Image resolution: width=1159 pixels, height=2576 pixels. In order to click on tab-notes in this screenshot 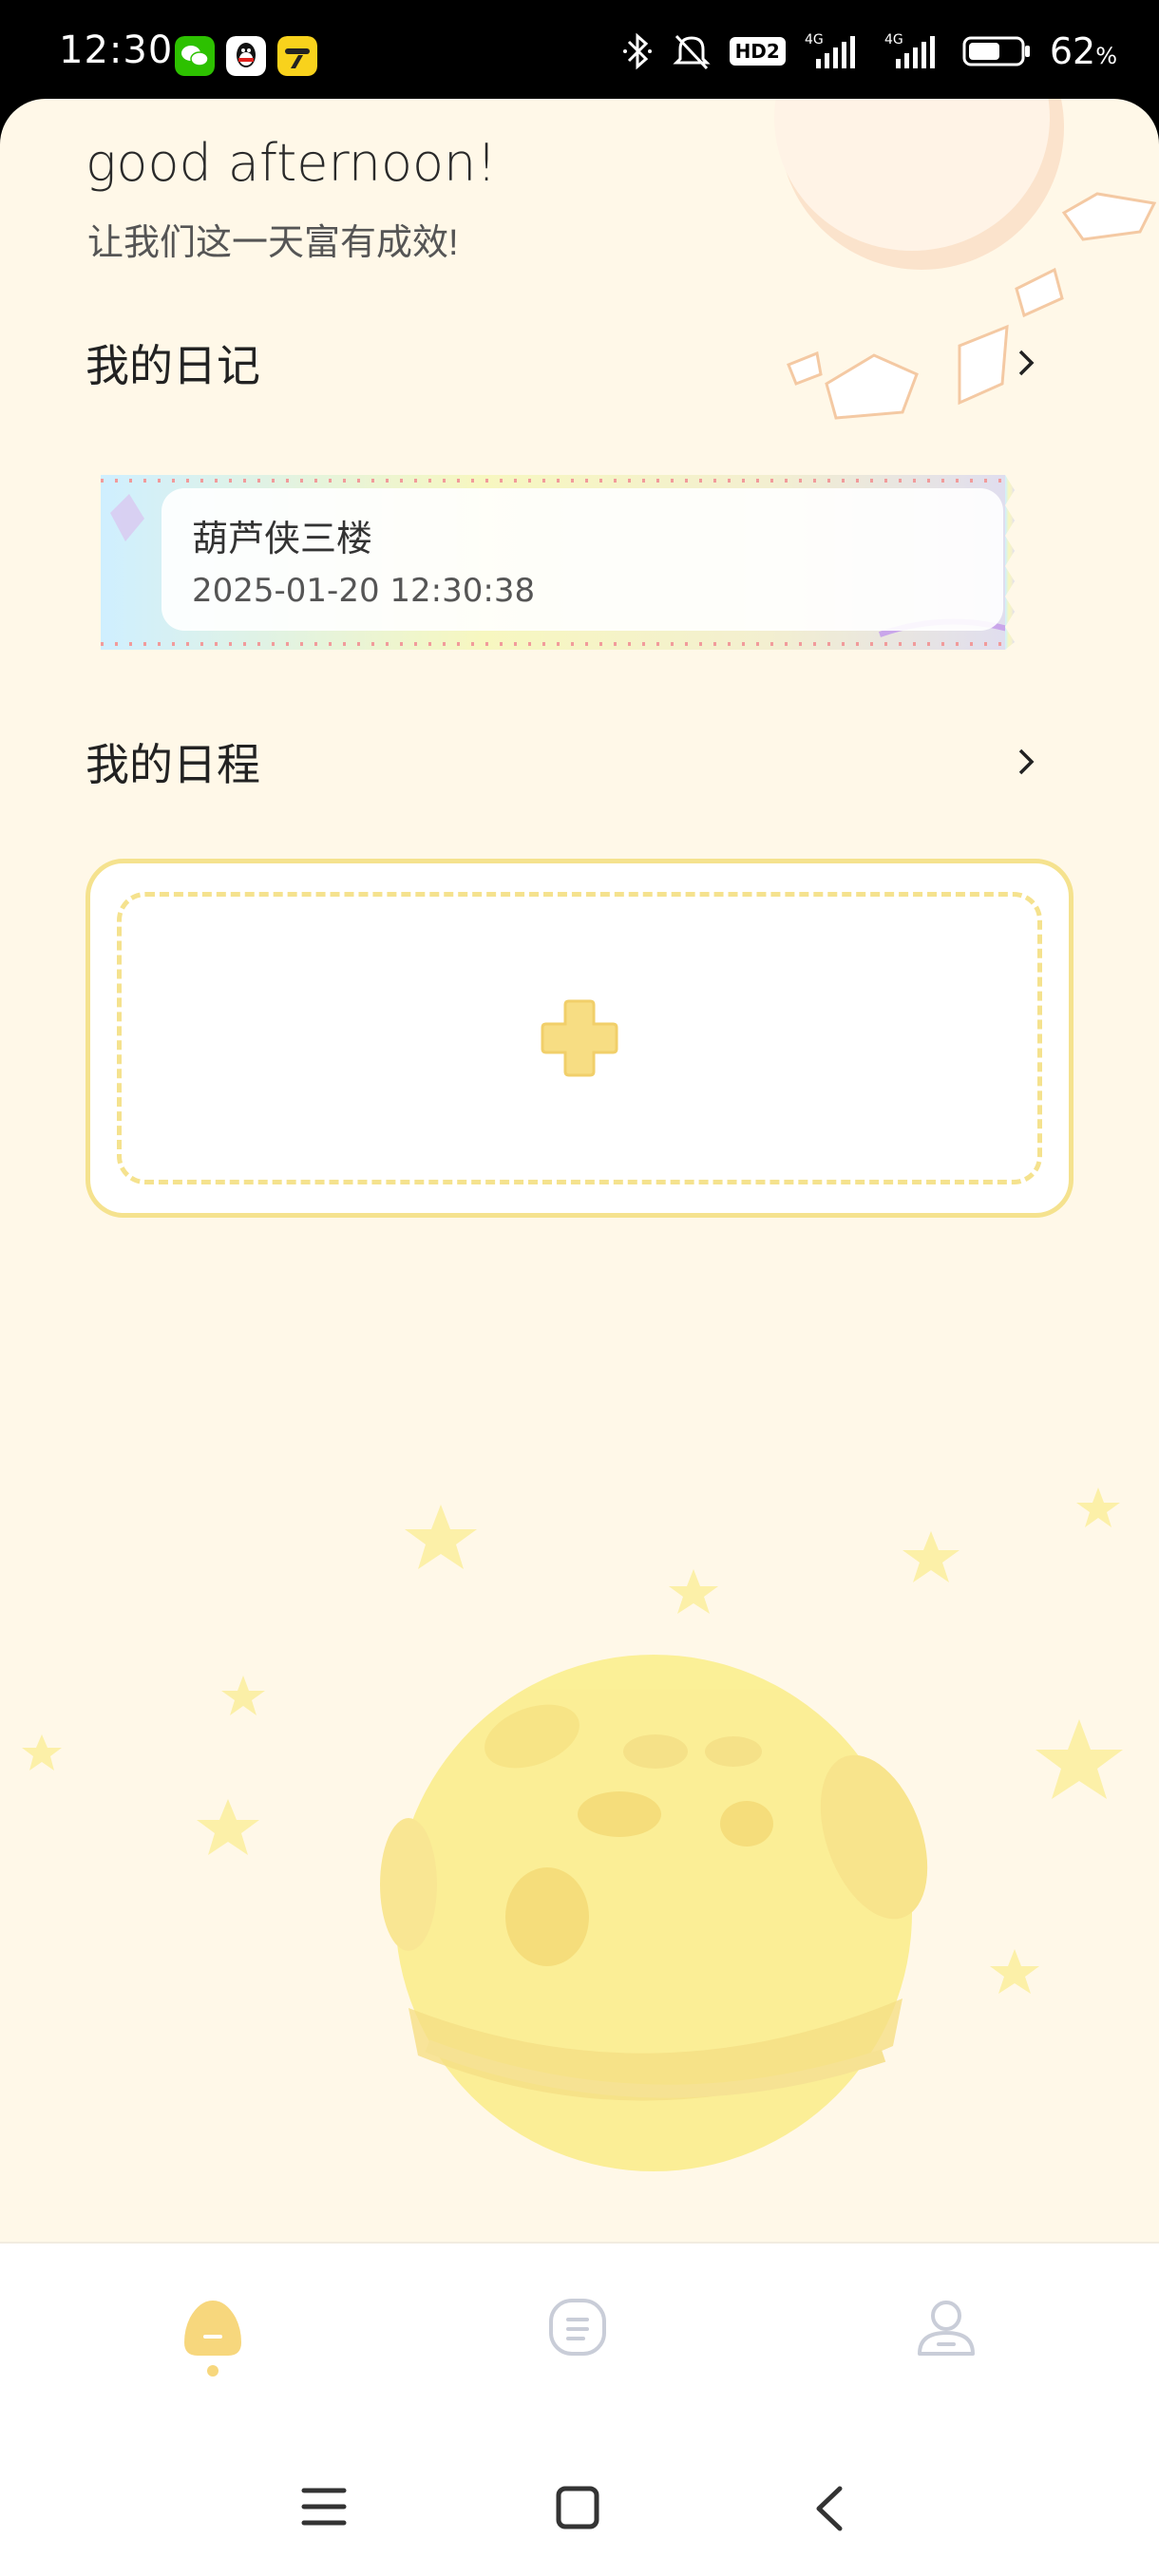, I will do `click(578, 2349)`.